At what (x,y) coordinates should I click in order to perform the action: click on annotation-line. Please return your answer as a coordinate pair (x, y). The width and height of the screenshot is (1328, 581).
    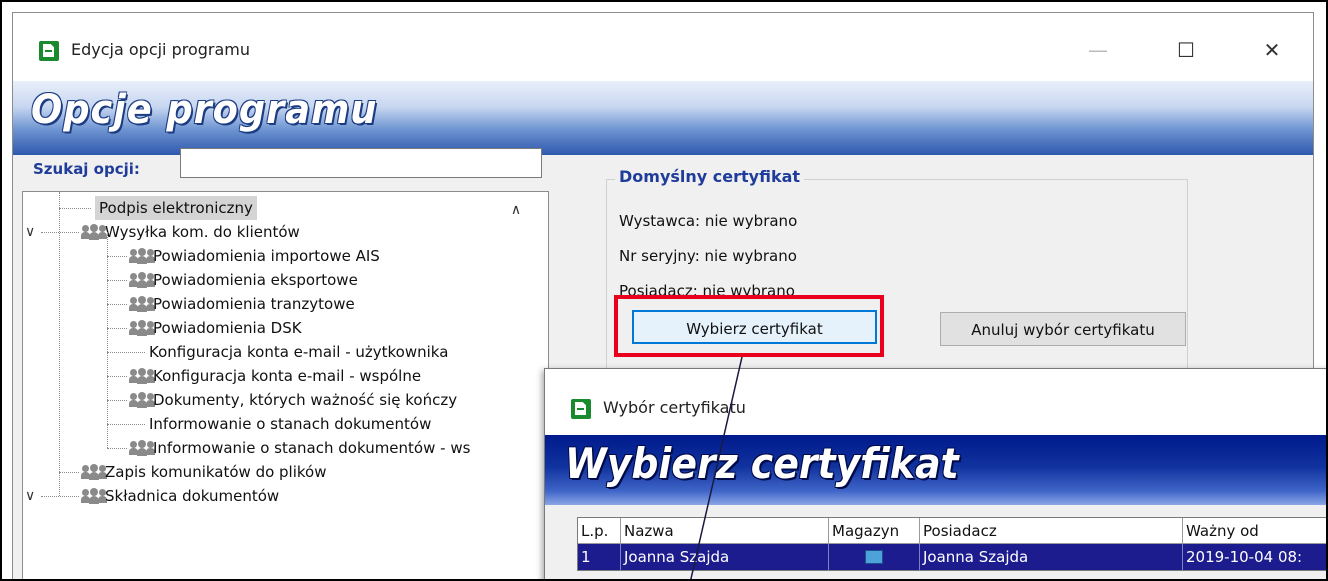
    Looking at the image, I should click on (716, 467).